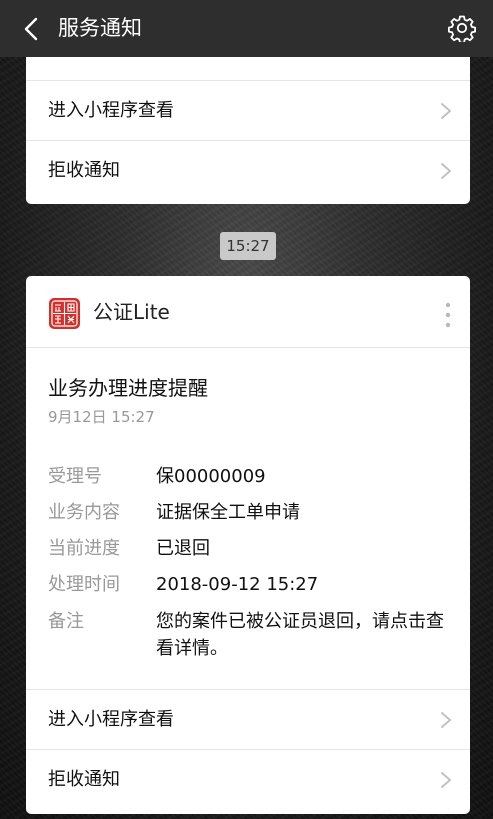  What do you see at coordinates (75, 476) in the screenshot?
I see `field-key: 受理号` at bounding box center [75, 476].